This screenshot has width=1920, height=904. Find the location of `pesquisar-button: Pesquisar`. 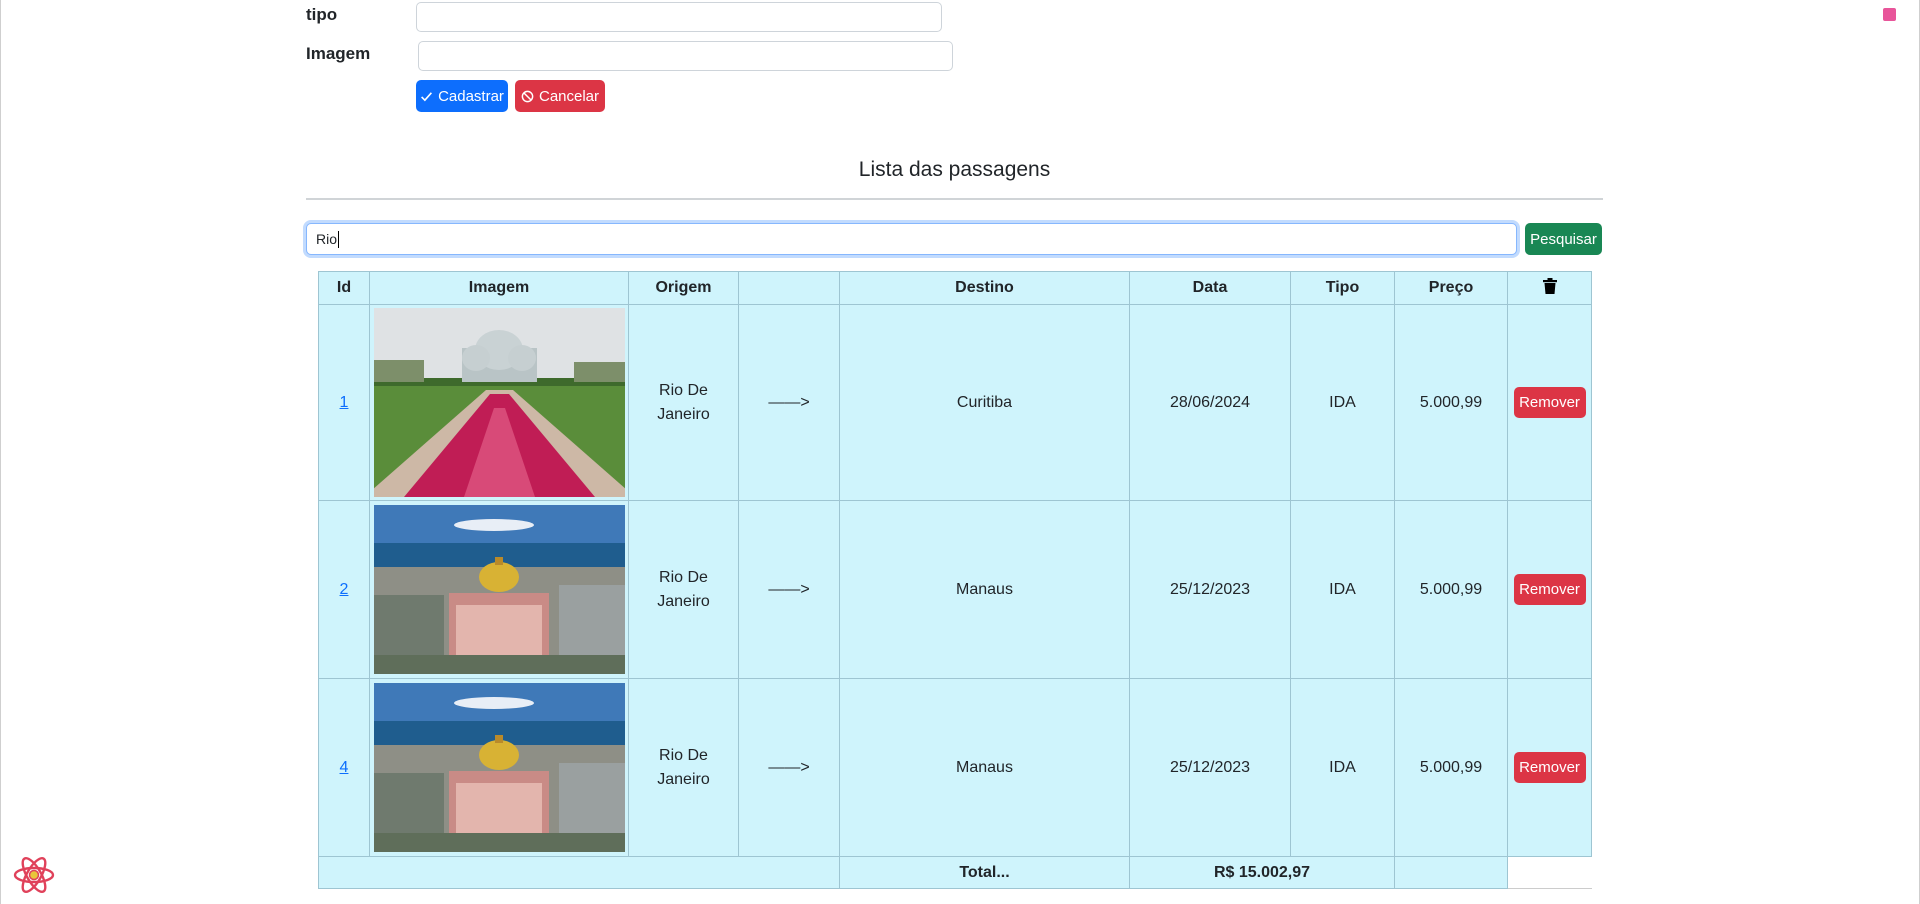

pesquisar-button: Pesquisar is located at coordinates (1563, 239).